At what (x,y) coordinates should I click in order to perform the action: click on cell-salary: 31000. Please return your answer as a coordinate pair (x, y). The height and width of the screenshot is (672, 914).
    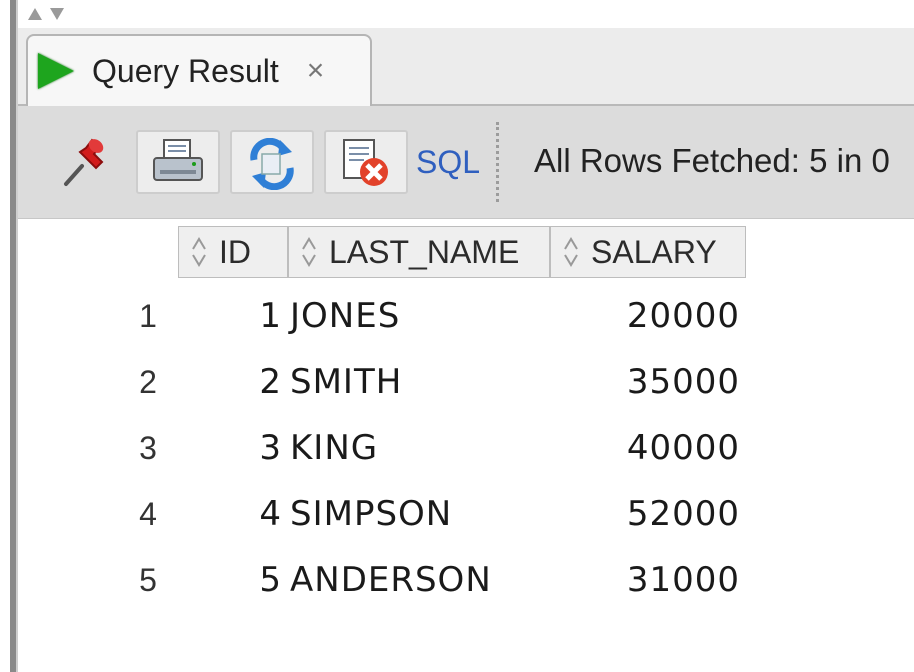
    Looking at the image, I should click on (649, 580).